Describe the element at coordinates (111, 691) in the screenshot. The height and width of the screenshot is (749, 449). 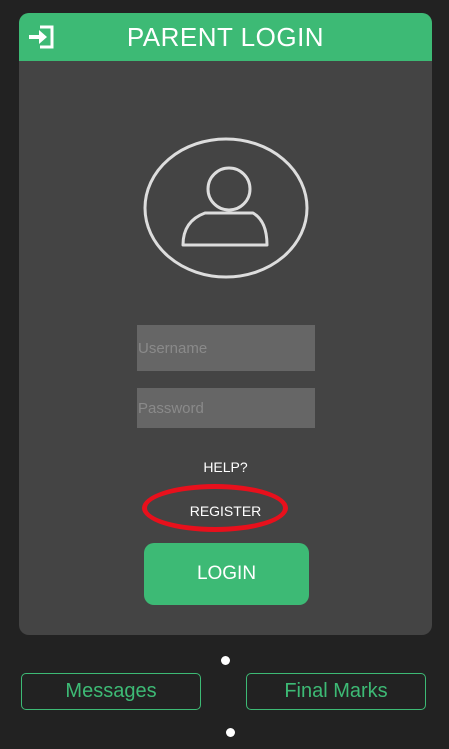
I see `messages-button: Messages` at that location.